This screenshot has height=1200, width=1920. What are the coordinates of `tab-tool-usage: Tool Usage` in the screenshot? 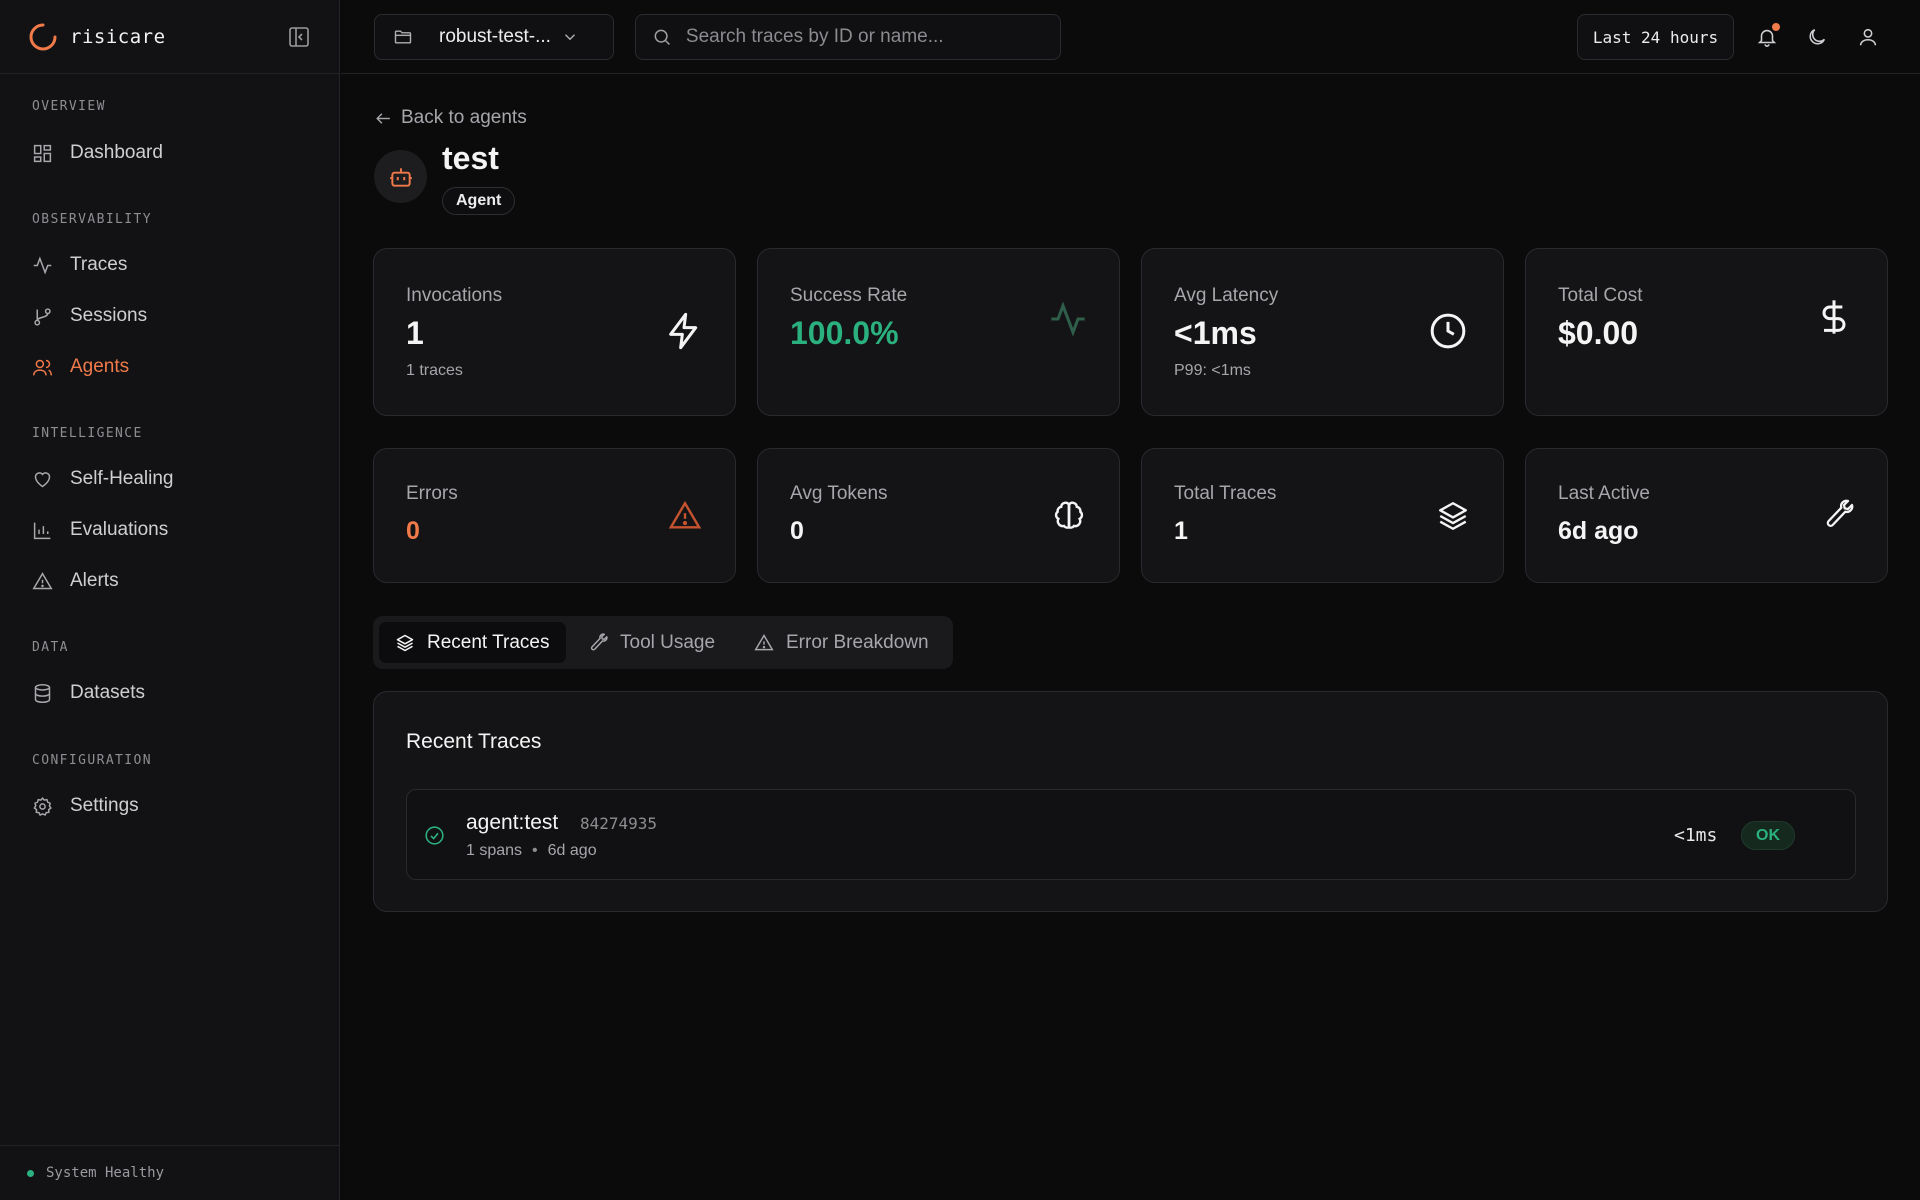 It's located at (651, 642).